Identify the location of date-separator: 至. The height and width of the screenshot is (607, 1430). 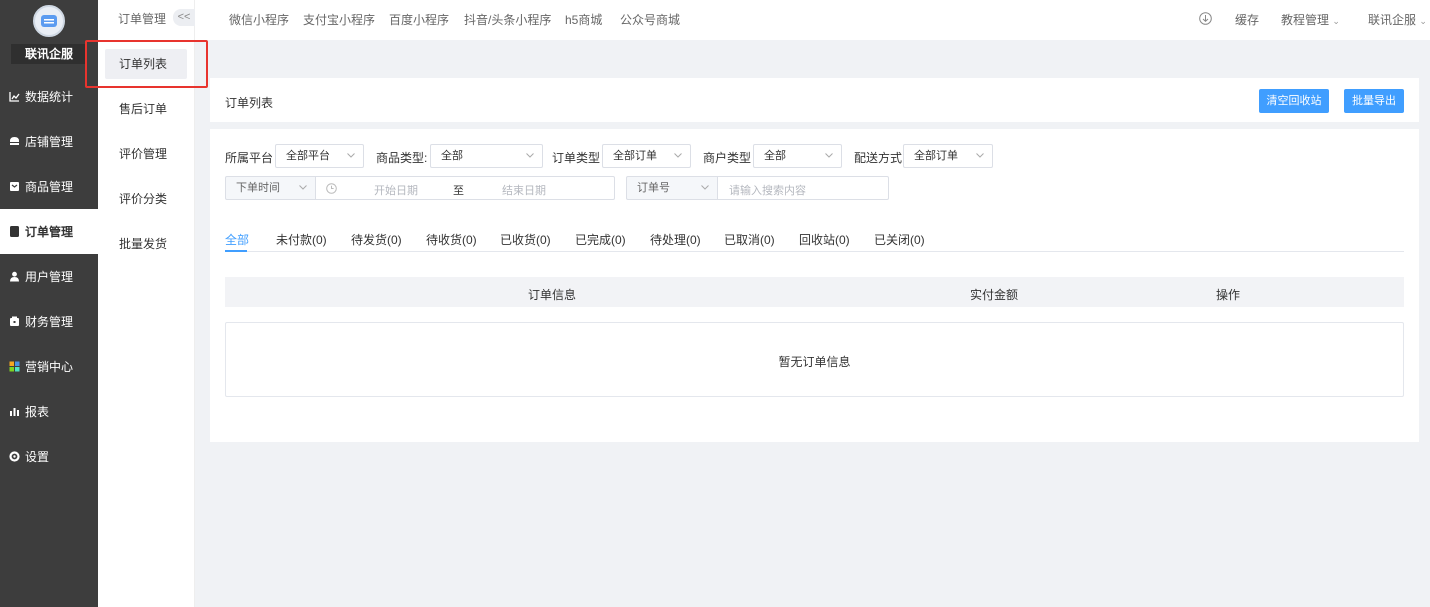
(458, 191).